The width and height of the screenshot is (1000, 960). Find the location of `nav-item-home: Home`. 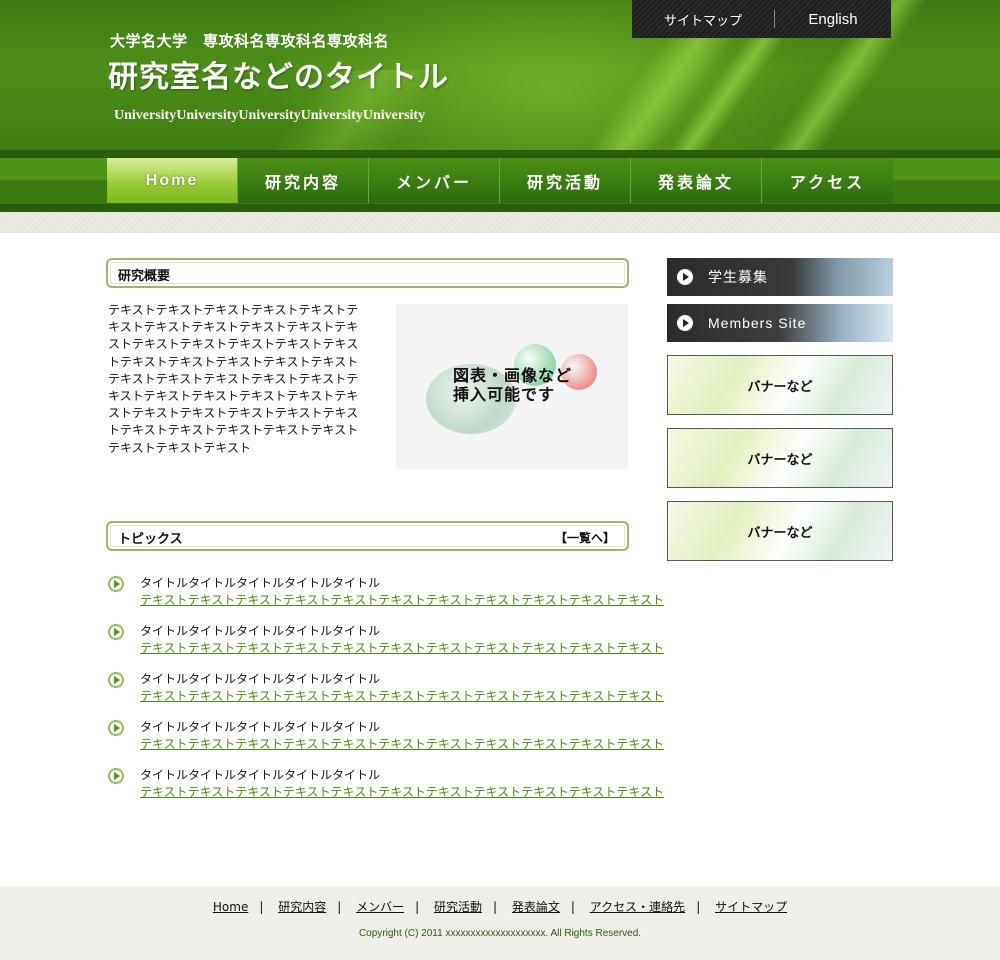

nav-item-home: Home is located at coordinates (172, 180).